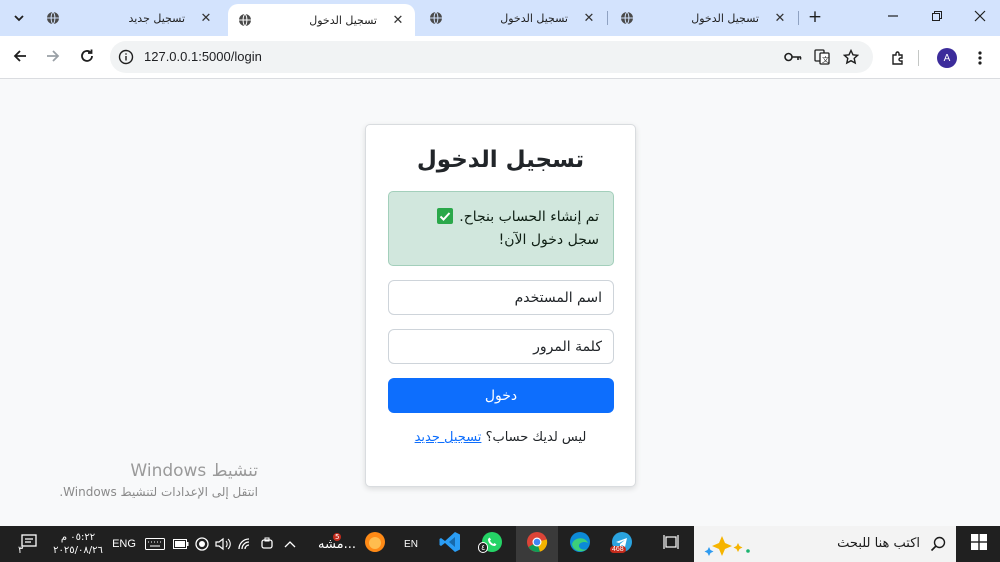  I want to click on translate-icon: 文, so click(822, 57).